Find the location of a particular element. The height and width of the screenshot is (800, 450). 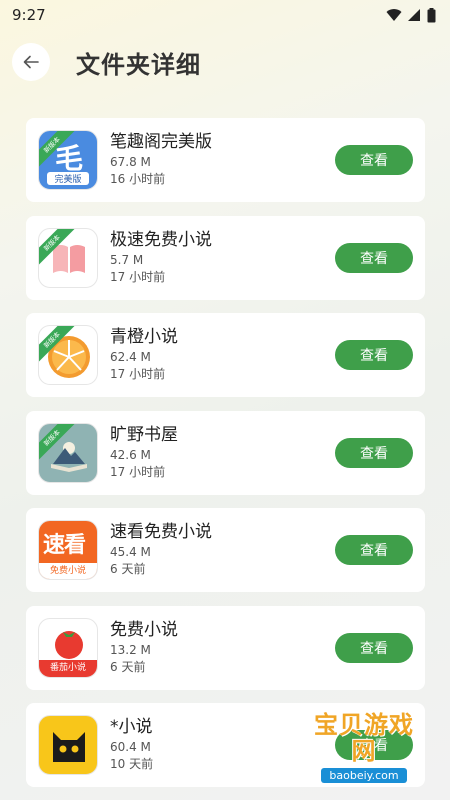

app-icon-glyph: 速看 is located at coordinates (64, 545).